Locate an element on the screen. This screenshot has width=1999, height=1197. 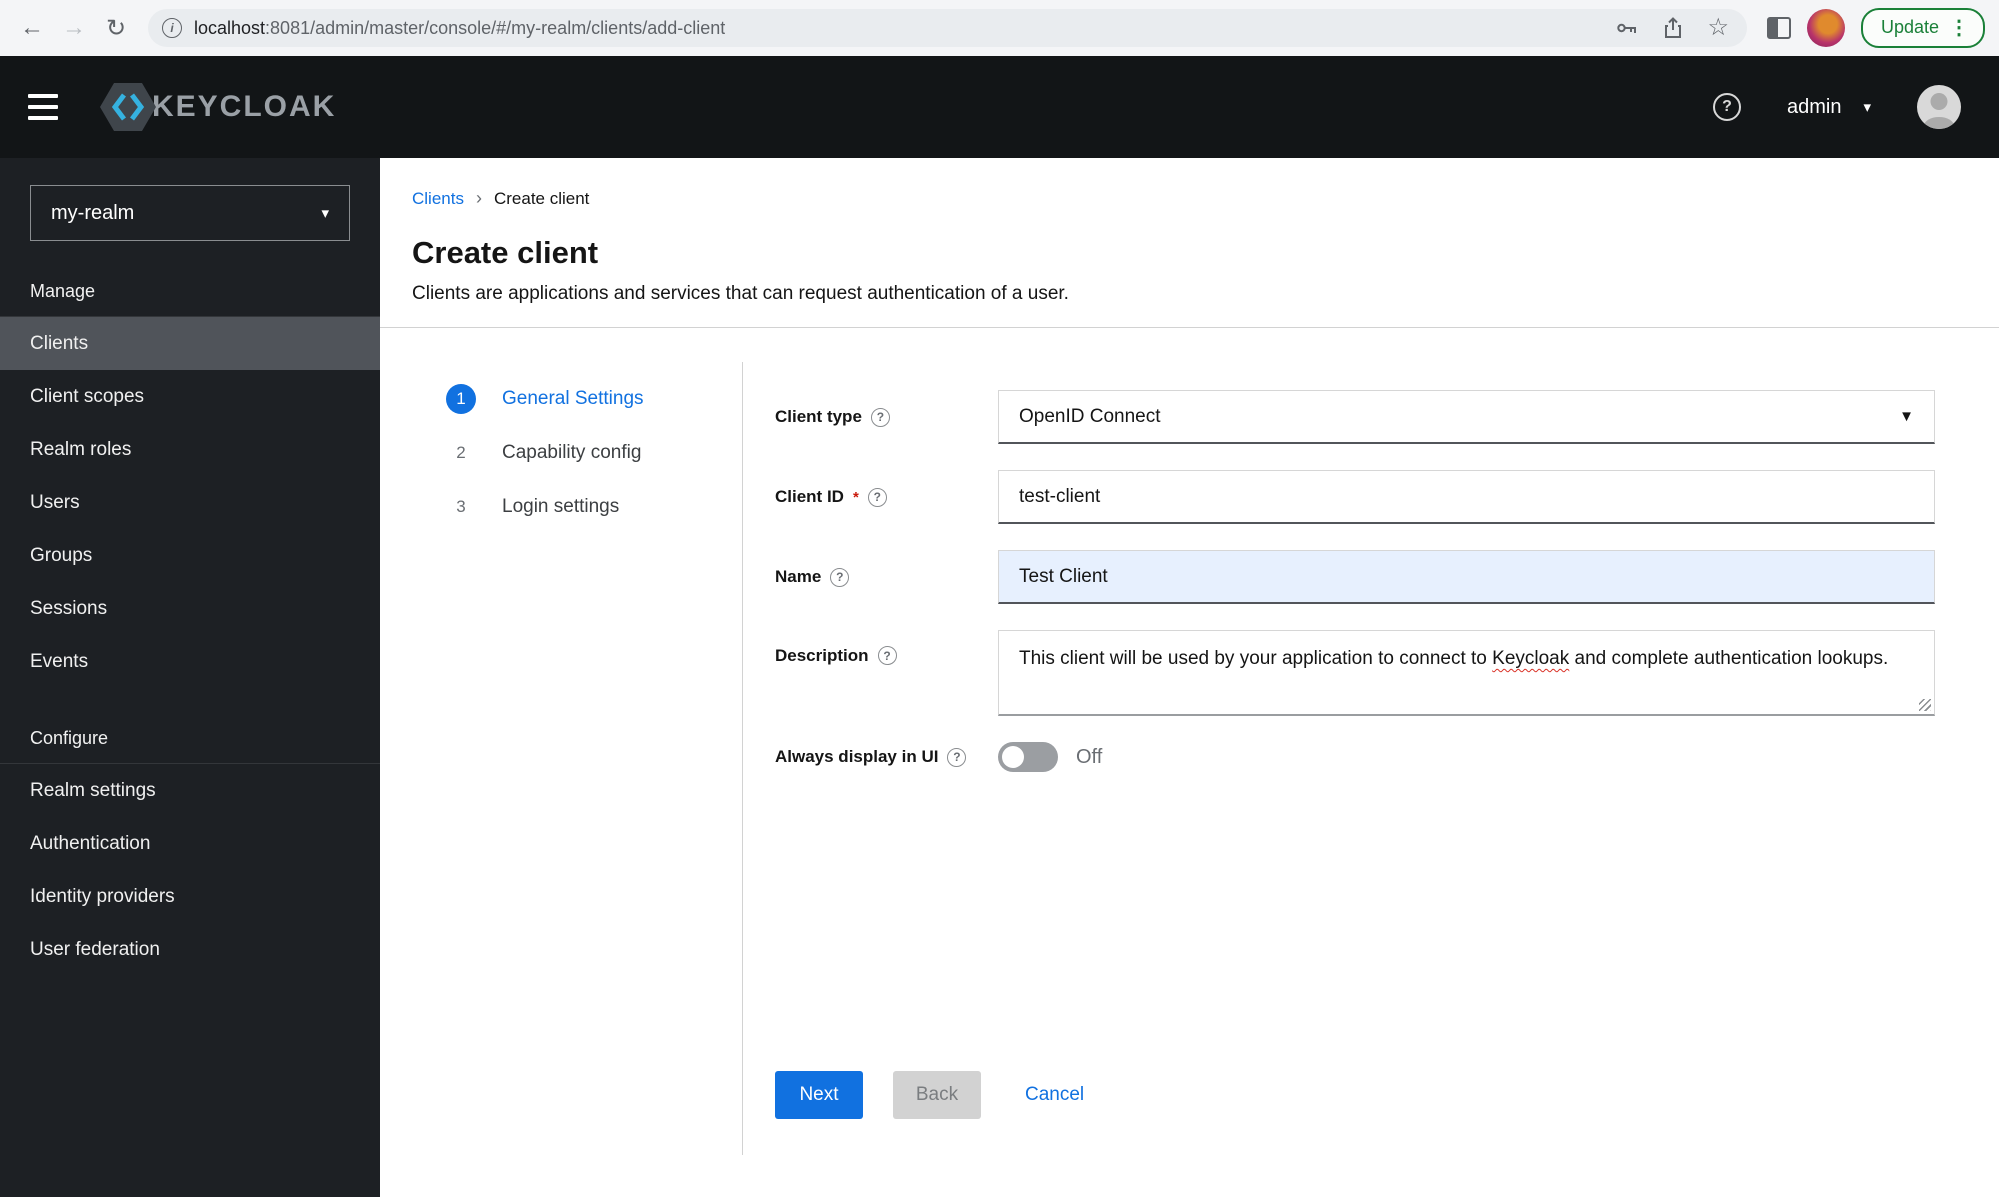
keycloak-logo-icon is located at coordinates (128, 107).